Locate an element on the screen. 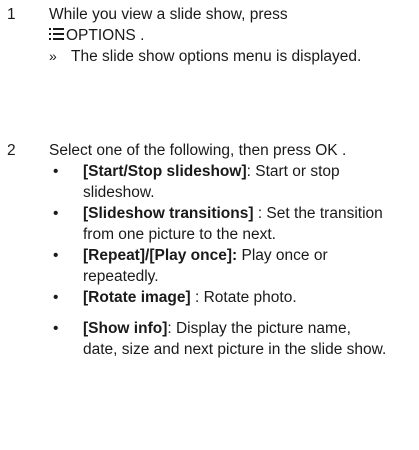 This screenshot has height=450, width=419. step-number: 2 is located at coordinates (11, 150).